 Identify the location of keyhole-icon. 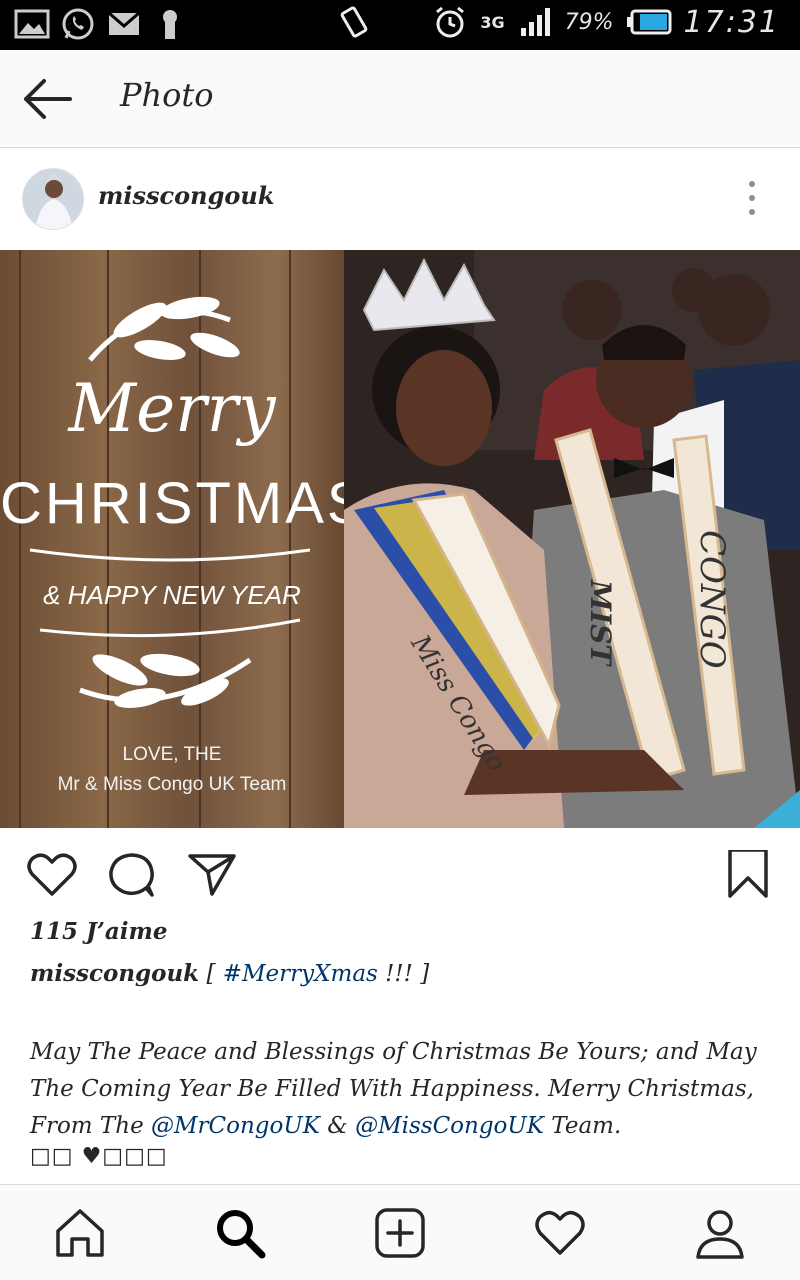
(170, 24).